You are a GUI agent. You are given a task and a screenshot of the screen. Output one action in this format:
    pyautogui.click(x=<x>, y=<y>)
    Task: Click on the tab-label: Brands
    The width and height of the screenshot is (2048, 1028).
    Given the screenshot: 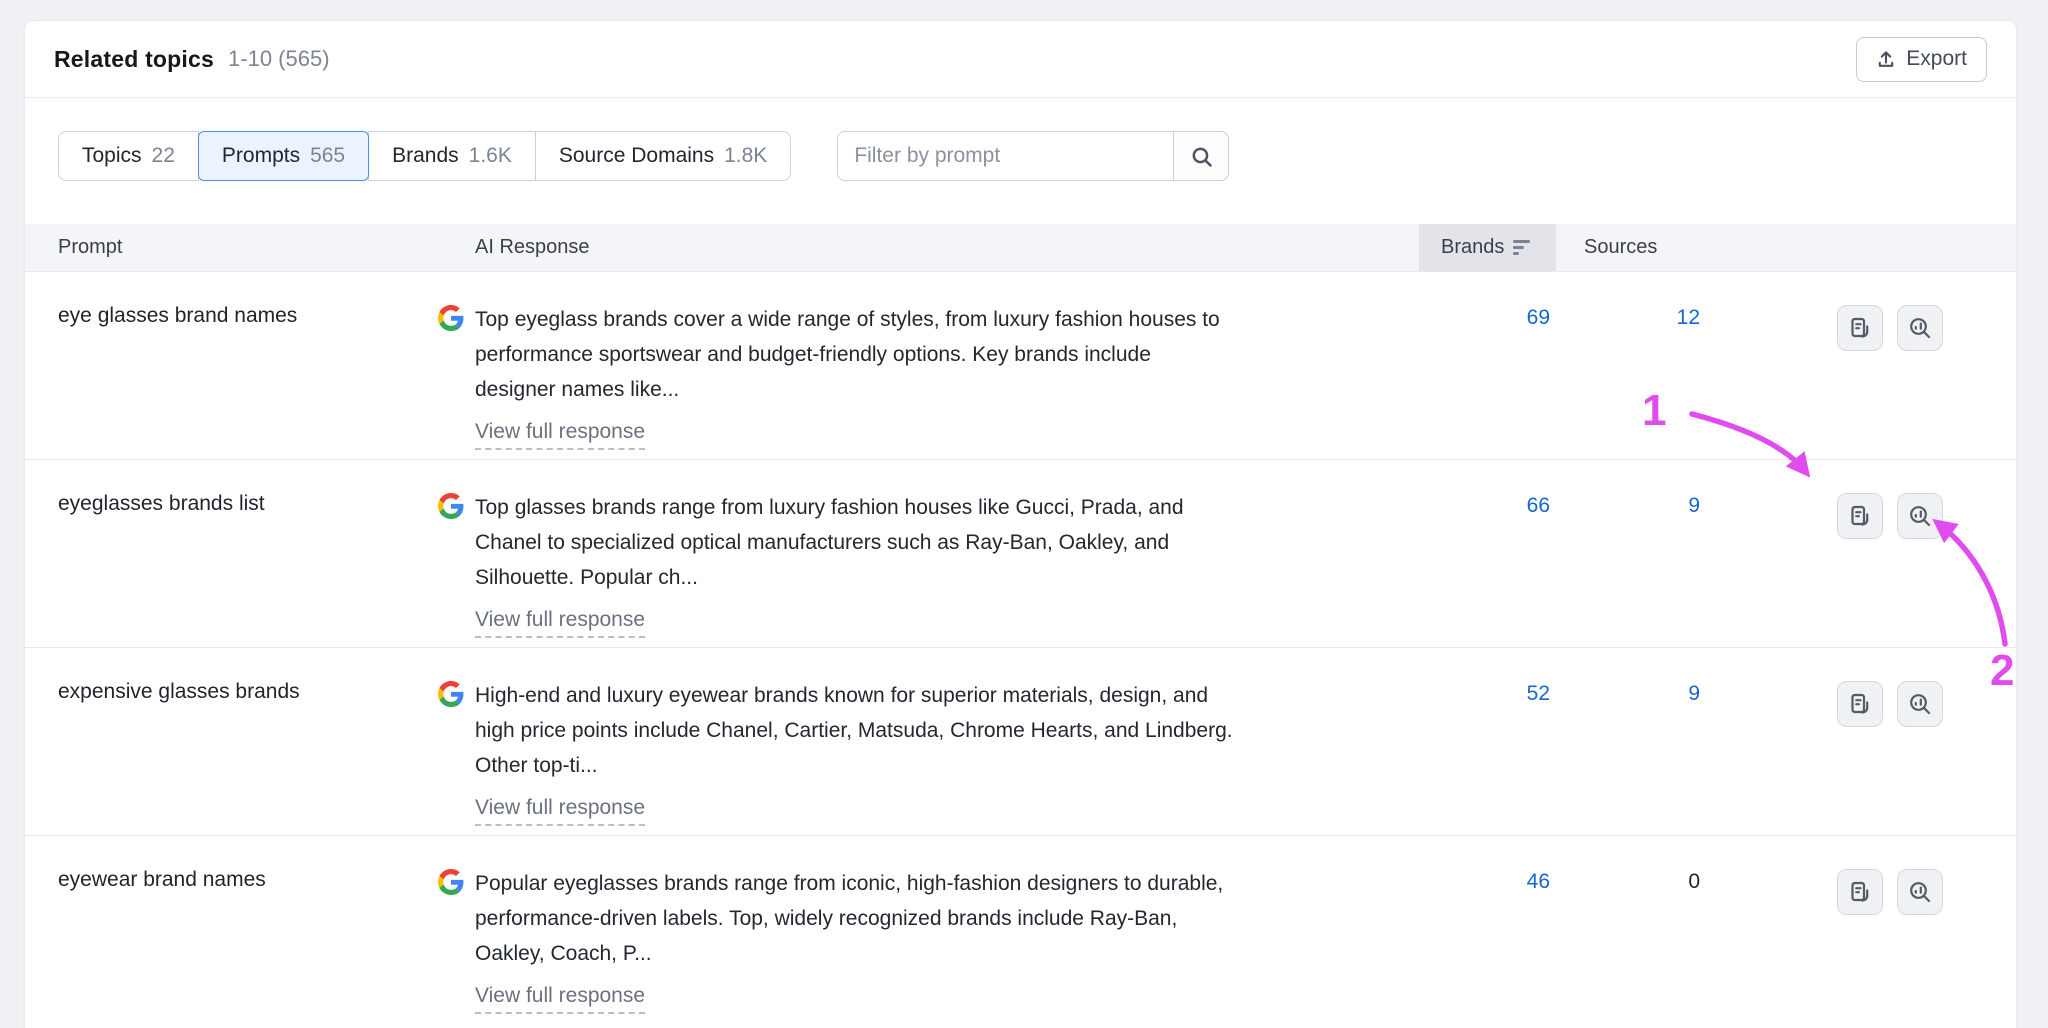 What is the action you would take?
    pyautogui.click(x=425, y=155)
    